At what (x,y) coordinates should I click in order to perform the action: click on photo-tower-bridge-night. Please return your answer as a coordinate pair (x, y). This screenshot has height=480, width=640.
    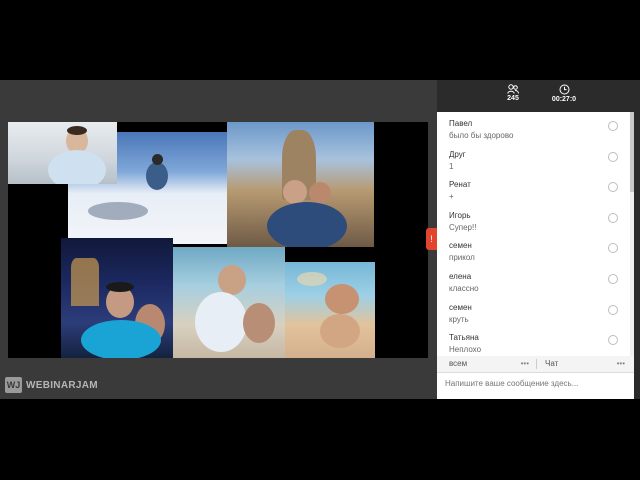
    Looking at the image, I should click on (117, 298).